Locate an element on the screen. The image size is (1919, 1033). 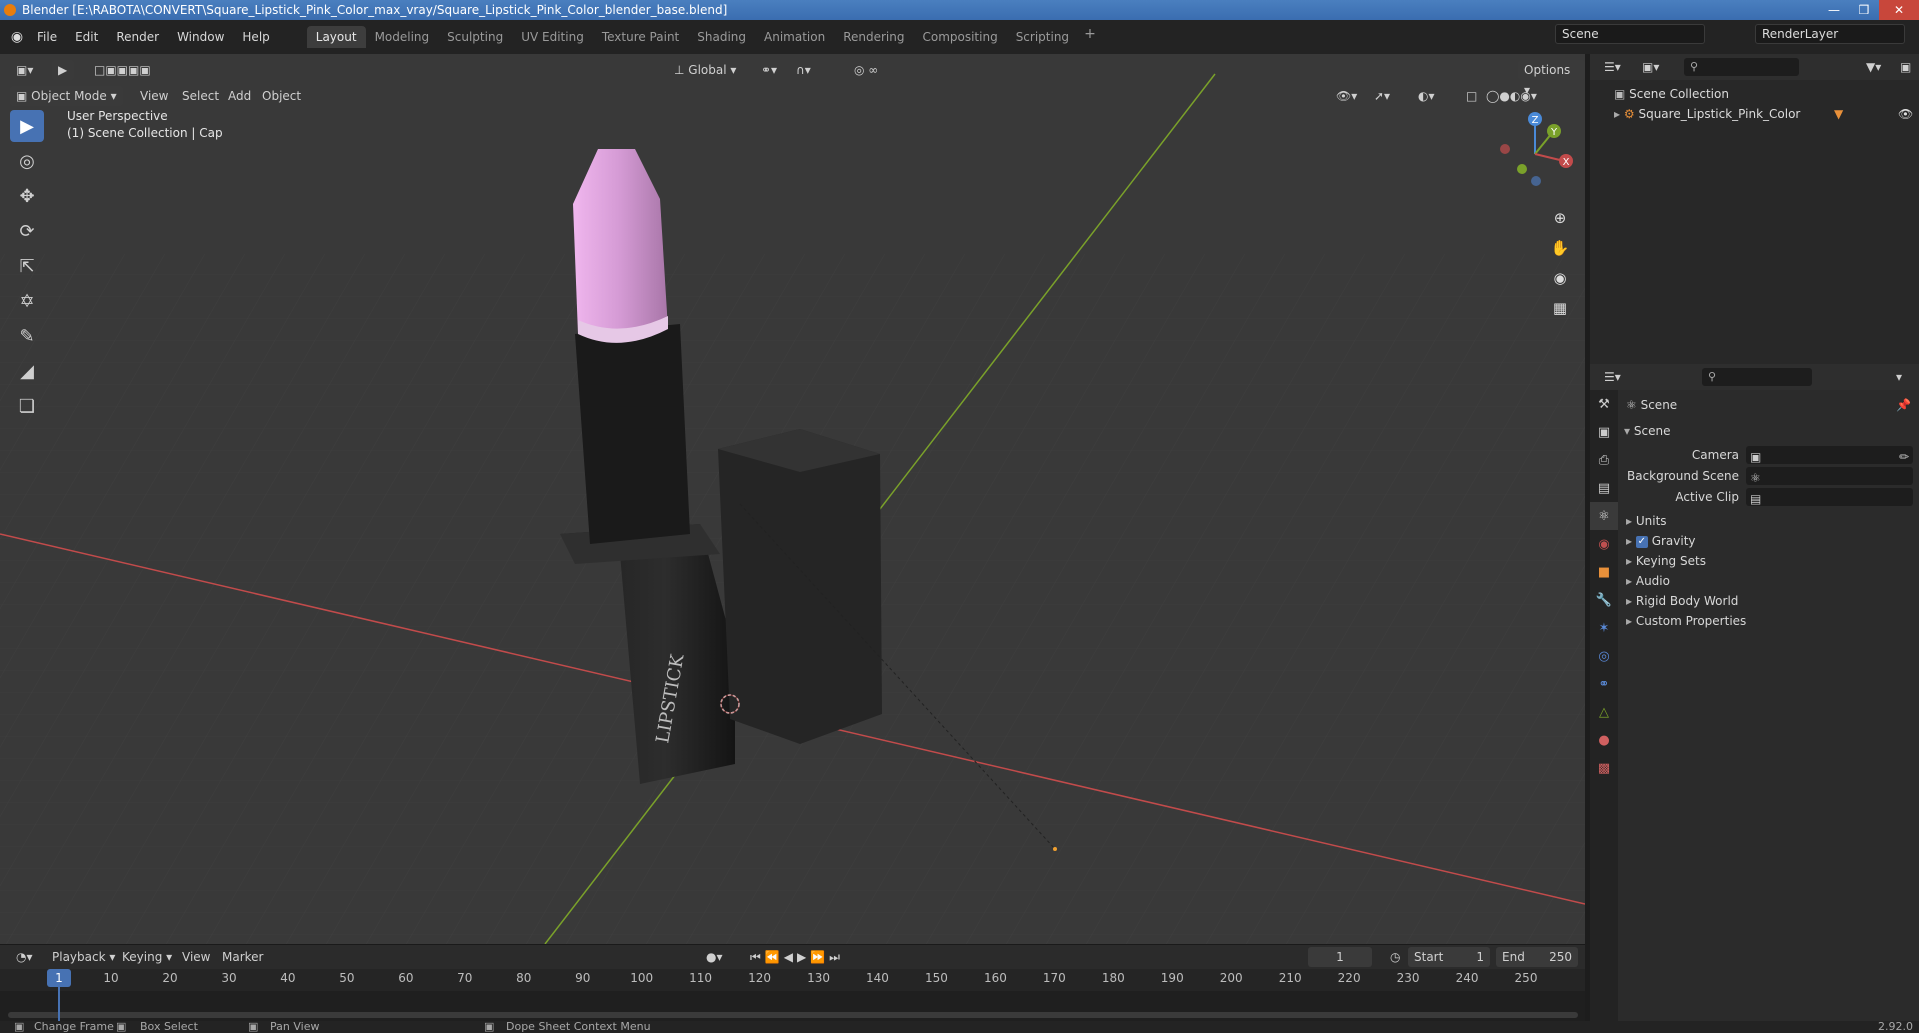
filter-icon: ▼▾ is located at coordinates (1873, 67).